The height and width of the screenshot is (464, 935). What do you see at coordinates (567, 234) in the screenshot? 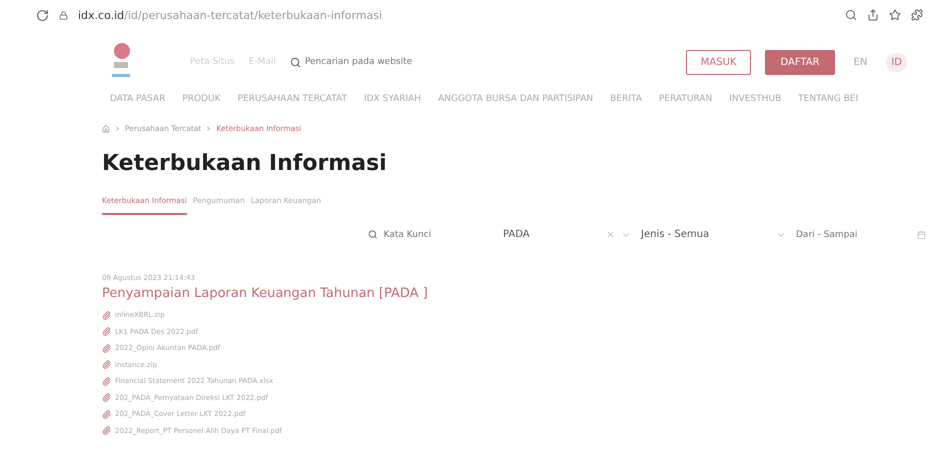
I see `company-select: PADA` at bounding box center [567, 234].